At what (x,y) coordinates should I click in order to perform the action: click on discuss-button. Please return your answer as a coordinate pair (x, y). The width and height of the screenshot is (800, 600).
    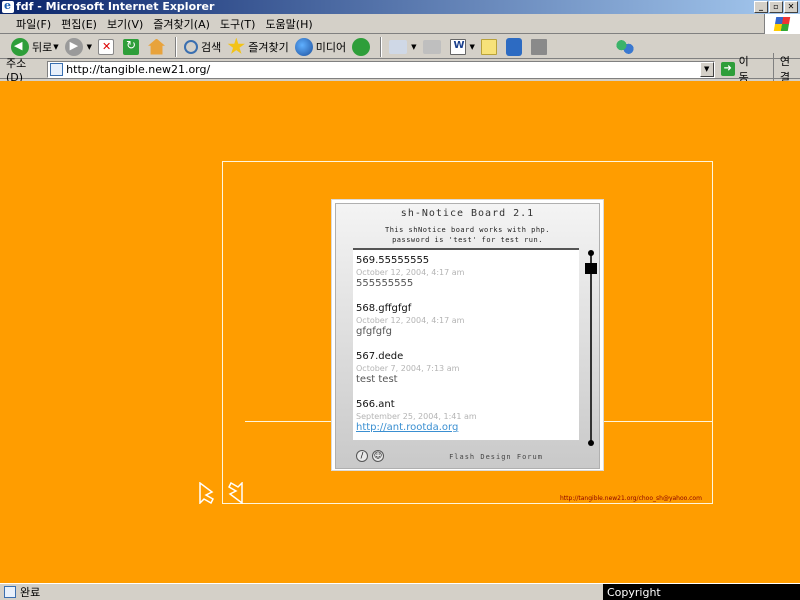
    Looking at the image, I should click on (490, 47).